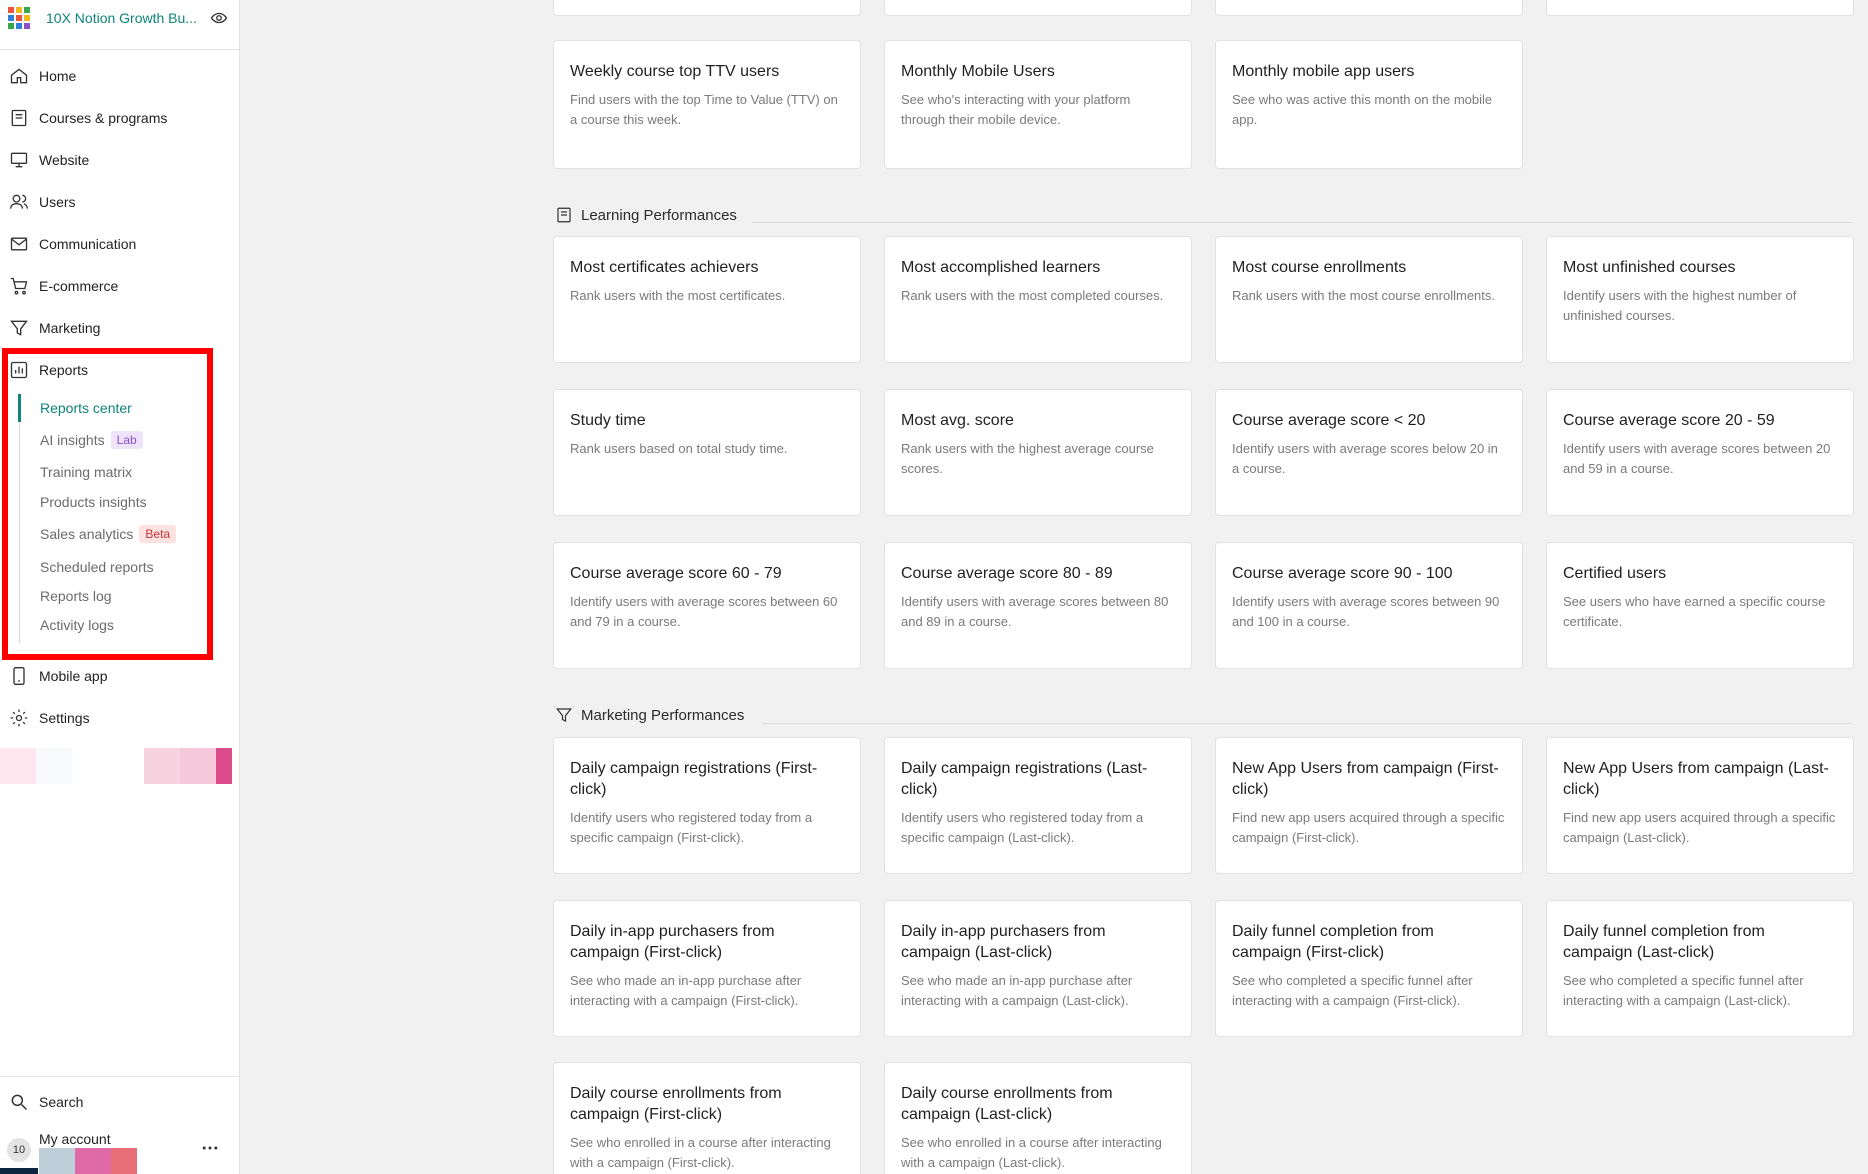 Image resolution: width=1868 pixels, height=1174 pixels. I want to click on card-title: Weekly course top TTV users, so click(675, 71).